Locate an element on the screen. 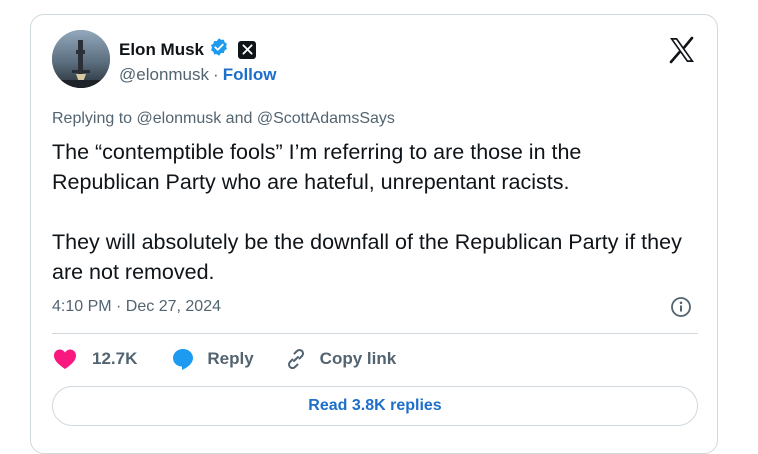  avatar is located at coordinates (81, 59).